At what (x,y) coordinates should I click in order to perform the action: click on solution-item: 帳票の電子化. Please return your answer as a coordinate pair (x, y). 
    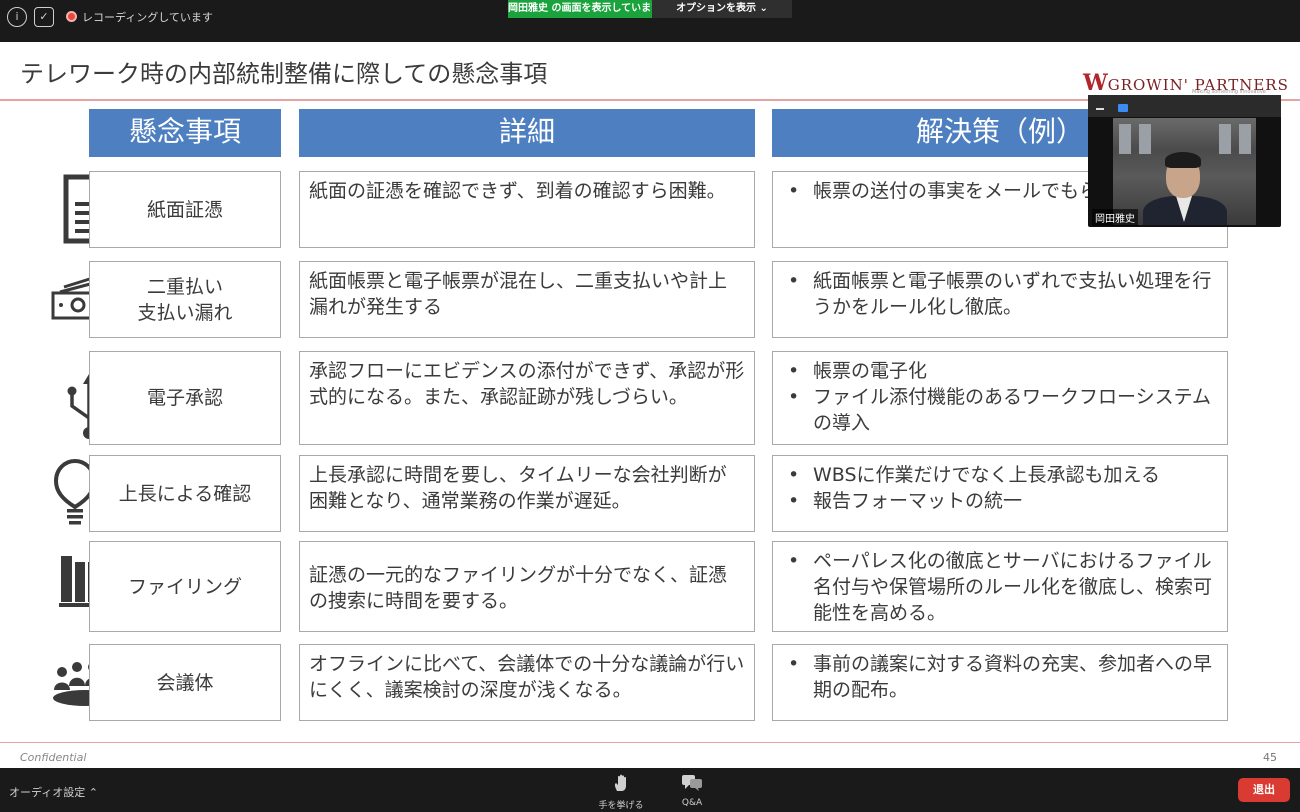
    Looking at the image, I should click on (1000, 371).